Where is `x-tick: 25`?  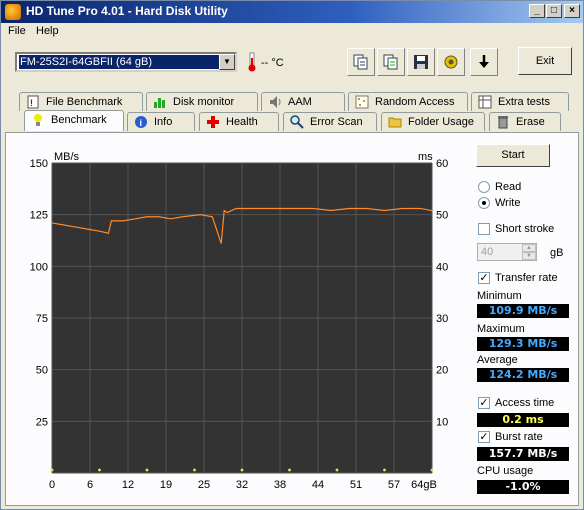 x-tick: 25 is located at coordinates (204, 485).